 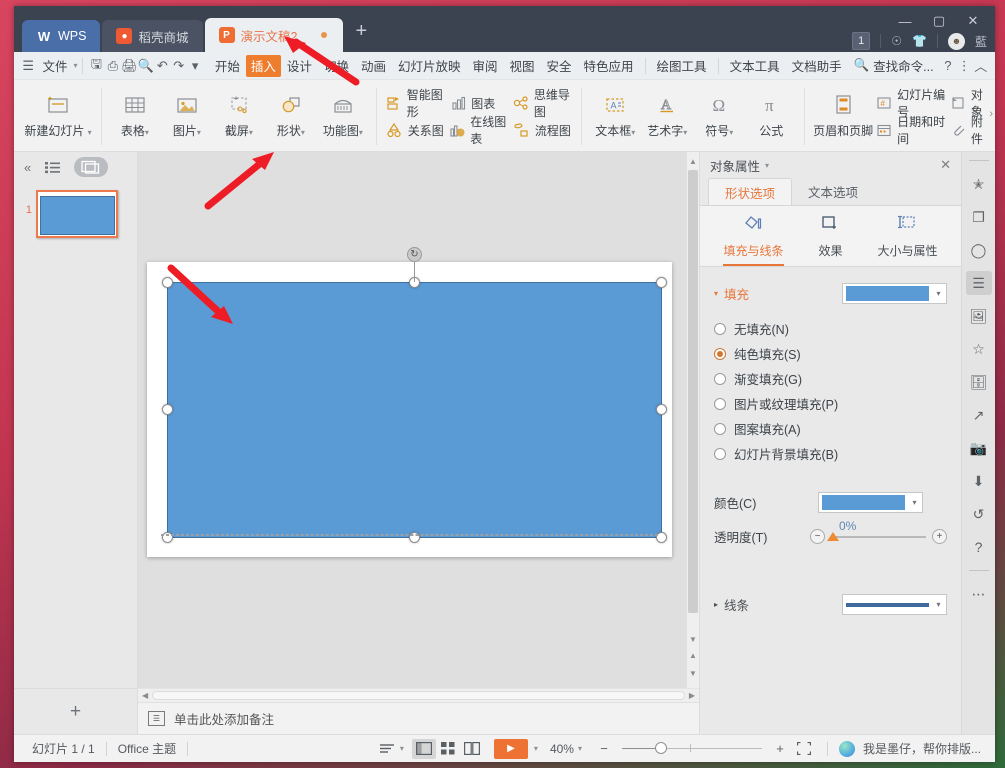 What do you see at coordinates (145, 695) in the screenshot?
I see `scroll-left-arrow-icon: ◀` at bounding box center [145, 695].